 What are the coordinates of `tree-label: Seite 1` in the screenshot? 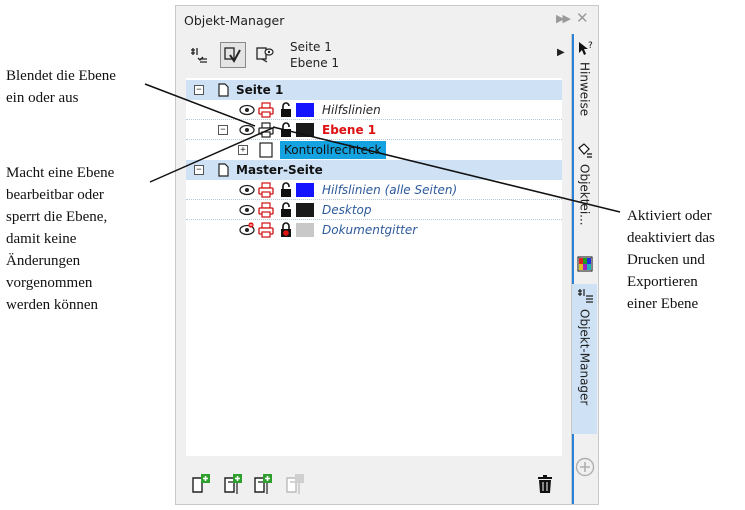 It's located at (260, 90).